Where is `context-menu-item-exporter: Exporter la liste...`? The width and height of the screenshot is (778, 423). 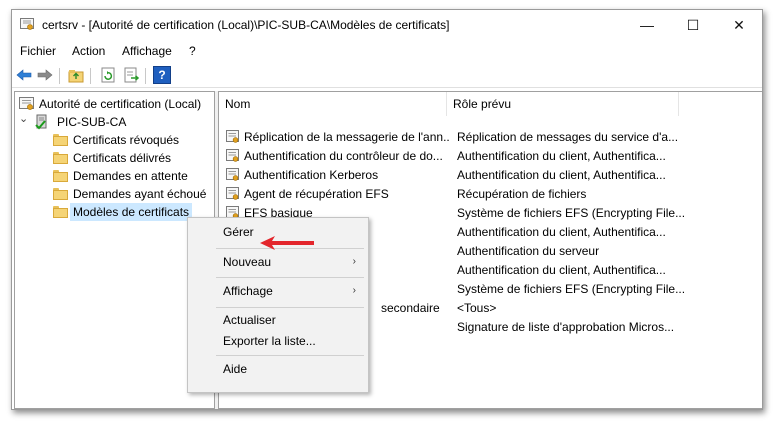 context-menu-item-exporter: Exporter la liste... is located at coordinates (278, 341).